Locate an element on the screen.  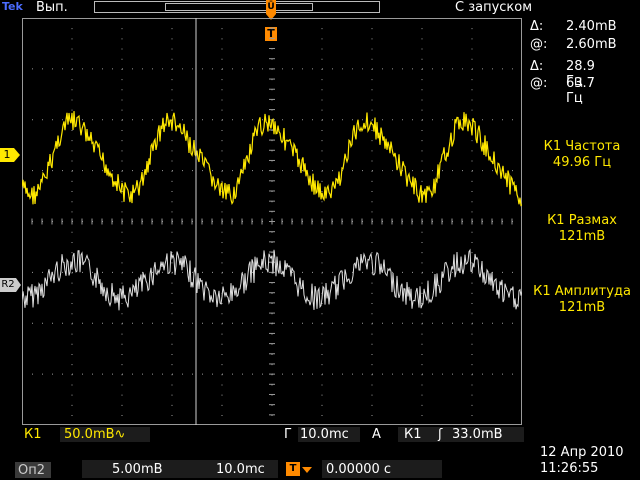
ch1-vertical-scale: 50.0mB∿ is located at coordinates (95, 434).